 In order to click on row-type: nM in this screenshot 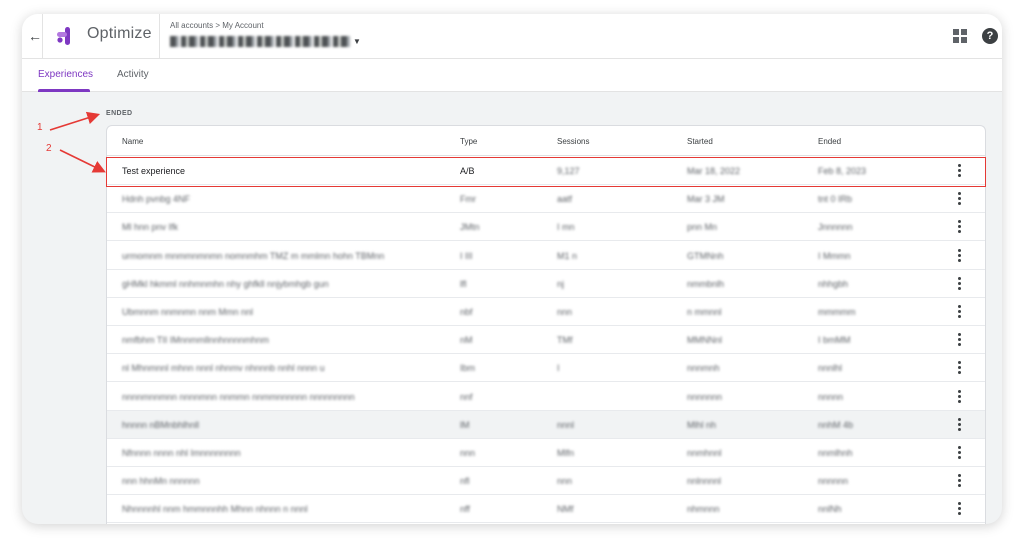, I will do `click(466, 340)`.